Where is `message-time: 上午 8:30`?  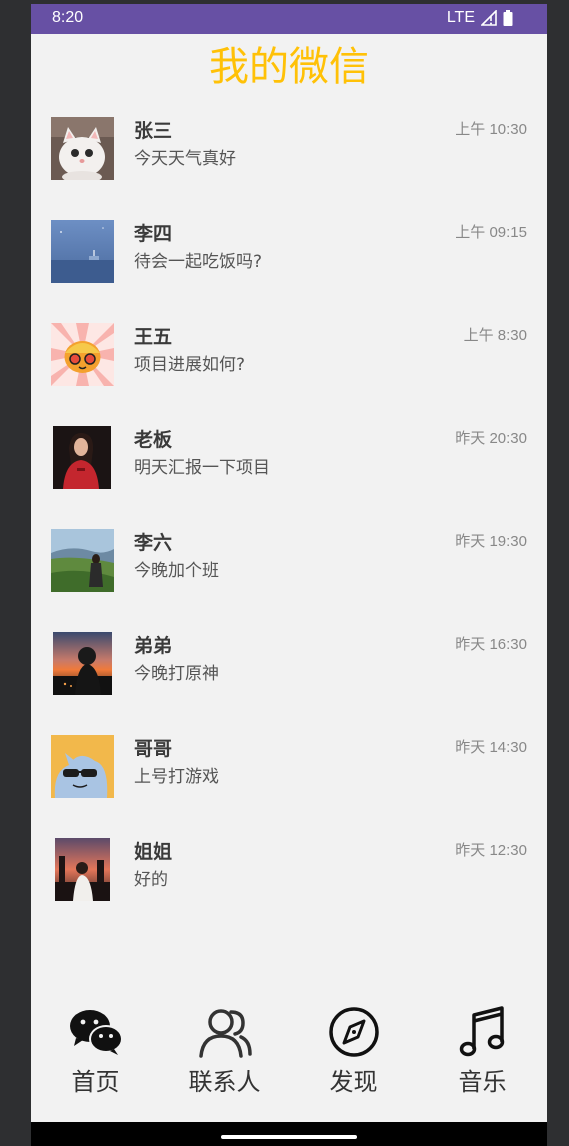
message-time: 上午 8:30 is located at coordinates (495, 335).